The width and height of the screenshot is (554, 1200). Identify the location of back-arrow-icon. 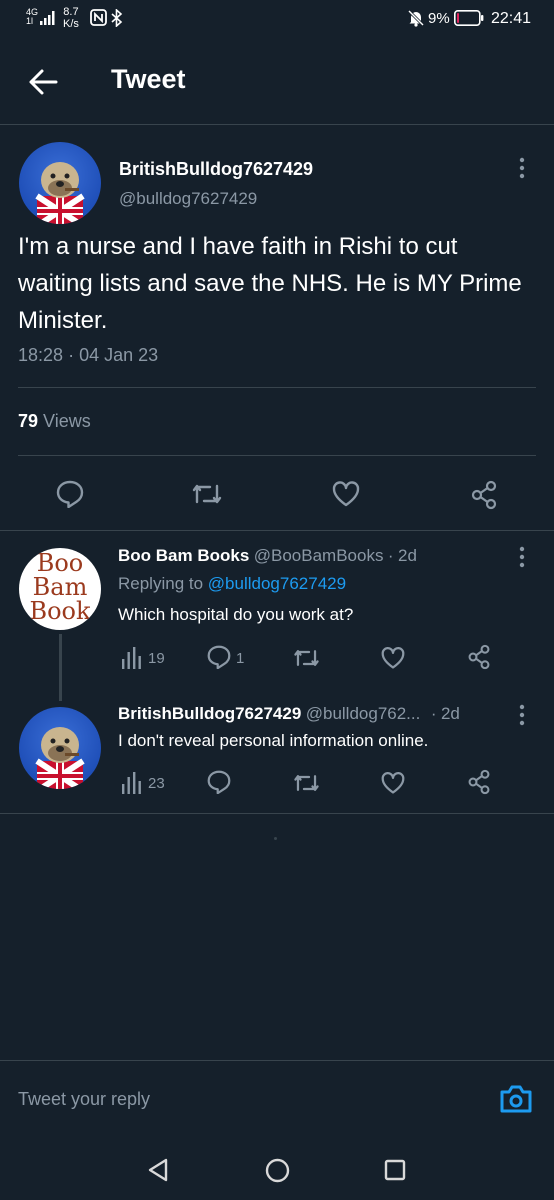
(43, 82).